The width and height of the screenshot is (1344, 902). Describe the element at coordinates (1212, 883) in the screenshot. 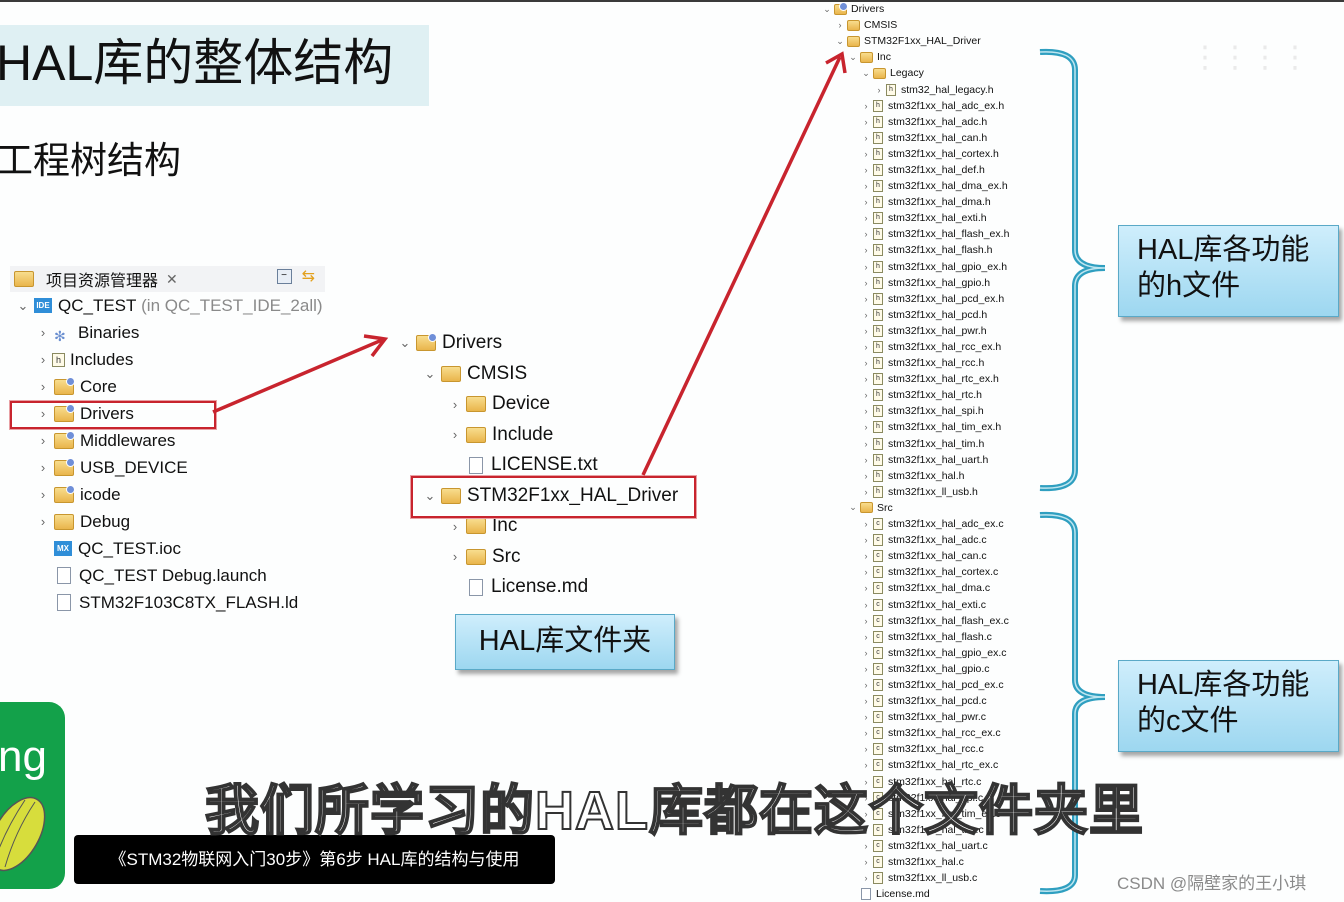

I see `csdn-watermark: CSDN @隔壁家的王小琪` at that location.